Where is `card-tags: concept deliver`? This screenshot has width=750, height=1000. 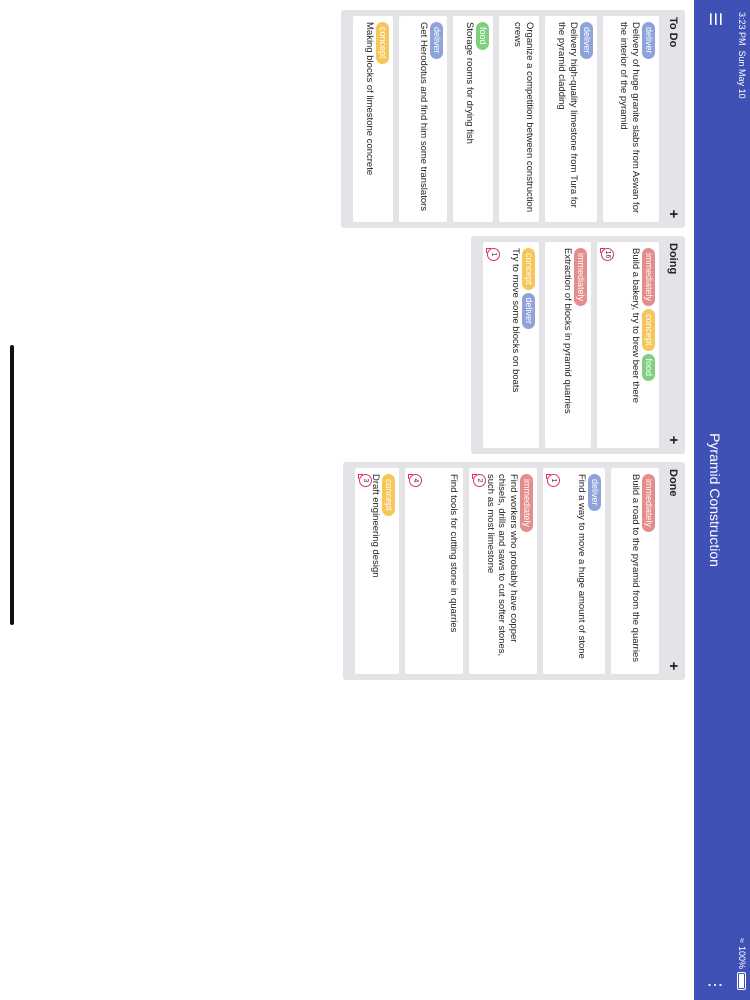 card-tags: concept deliver is located at coordinates (528, 345).